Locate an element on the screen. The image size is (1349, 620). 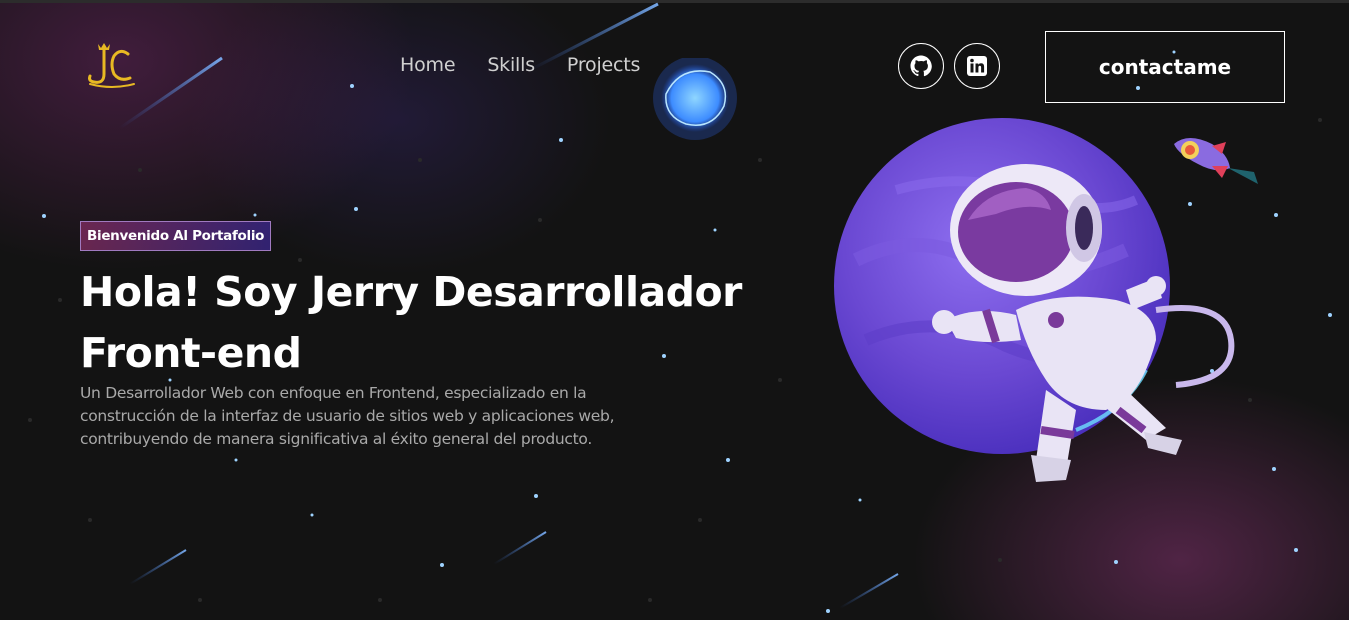
github-link is located at coordinates (921, 66).